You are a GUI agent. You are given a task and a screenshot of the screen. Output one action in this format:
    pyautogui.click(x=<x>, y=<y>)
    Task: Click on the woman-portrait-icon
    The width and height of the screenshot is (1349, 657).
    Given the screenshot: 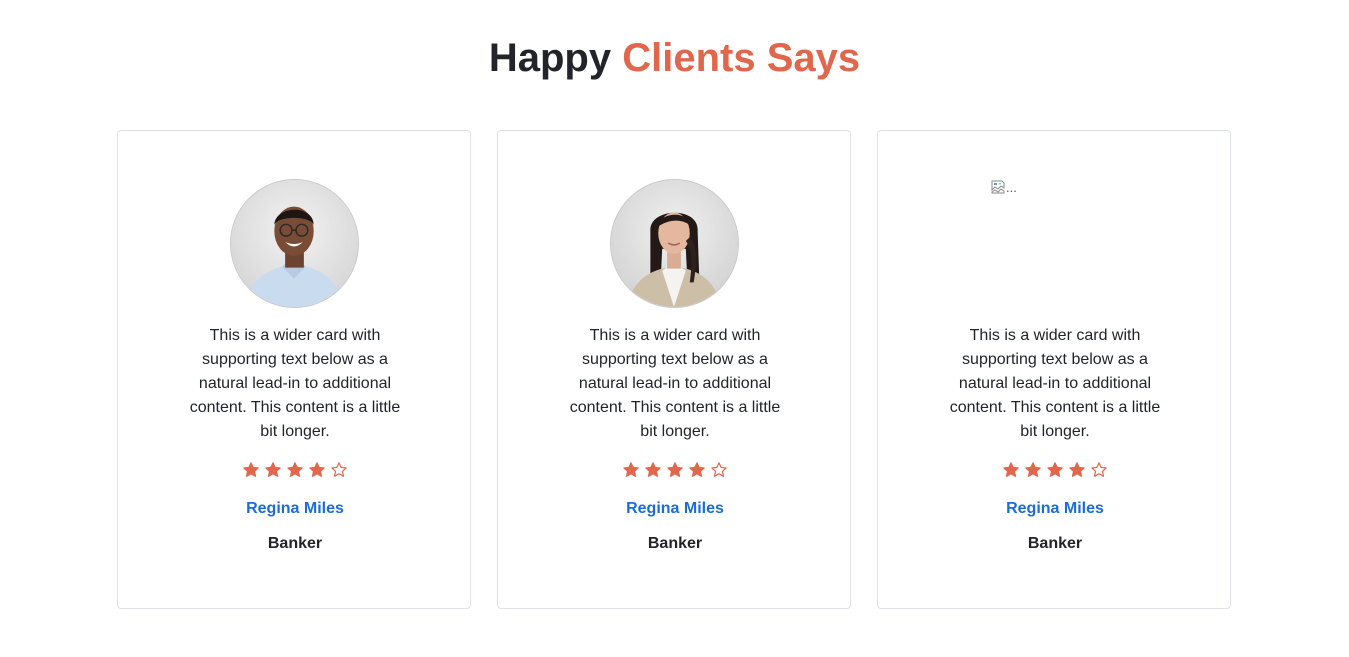 What is the action you would take?
    pyautogui.click(x=674, y=243)
    